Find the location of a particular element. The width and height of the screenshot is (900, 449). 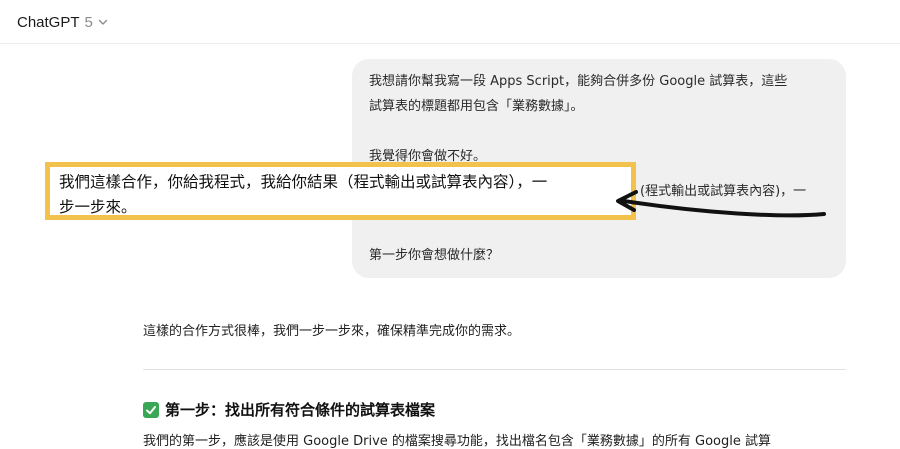

step-heading: 第一步：找出所有符合條件的試算表檔案 is located at coordinates (289, 409).